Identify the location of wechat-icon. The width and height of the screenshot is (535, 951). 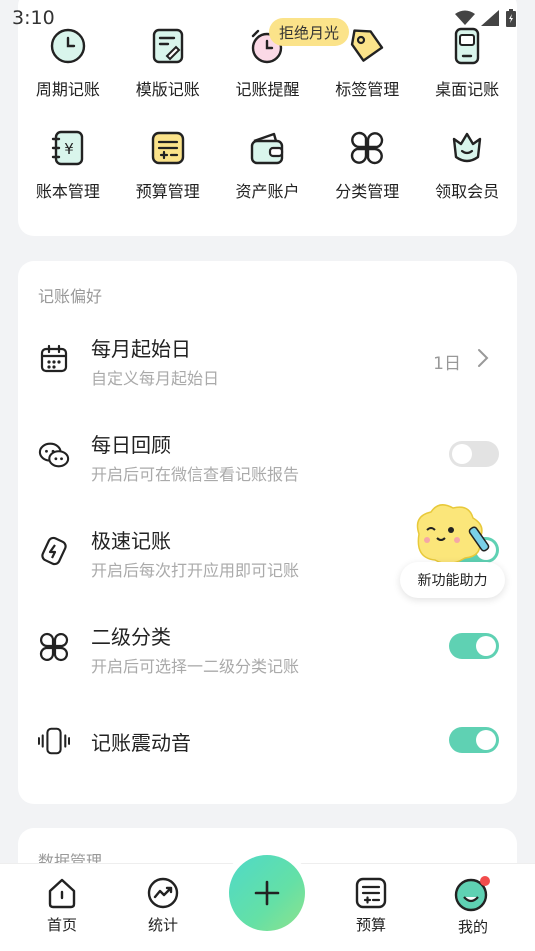
(54, 455).